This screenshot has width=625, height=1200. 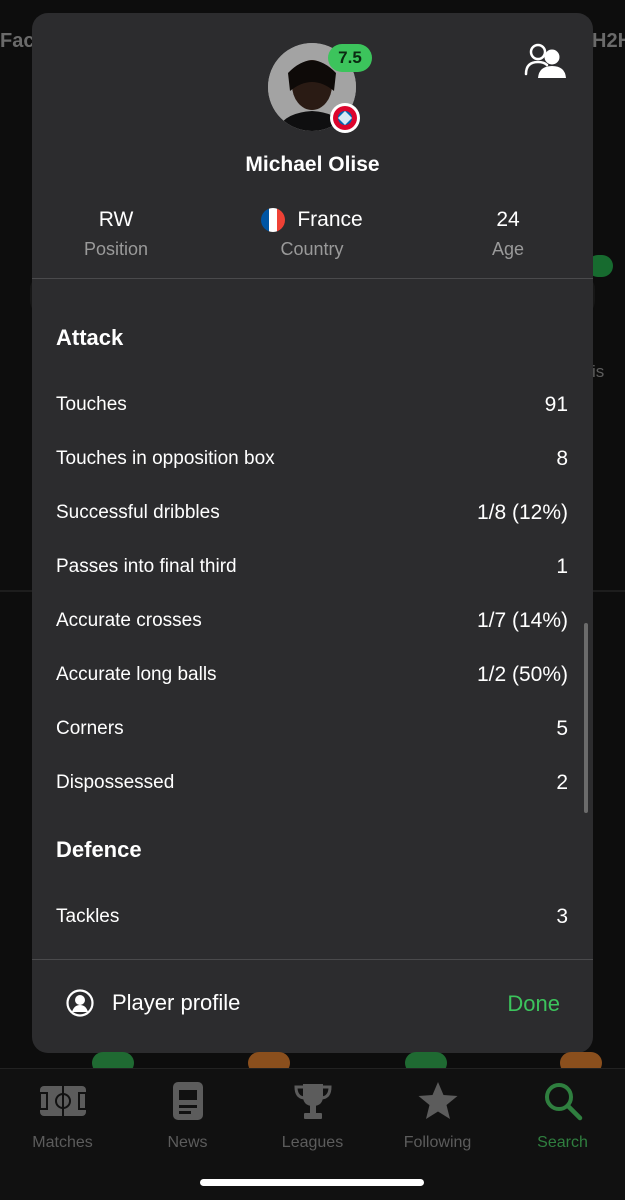 What do you see at coordinates (312, 1142) in the screenshot?
I see `tab-label: Leagues` at bounding box center [312, 1142].